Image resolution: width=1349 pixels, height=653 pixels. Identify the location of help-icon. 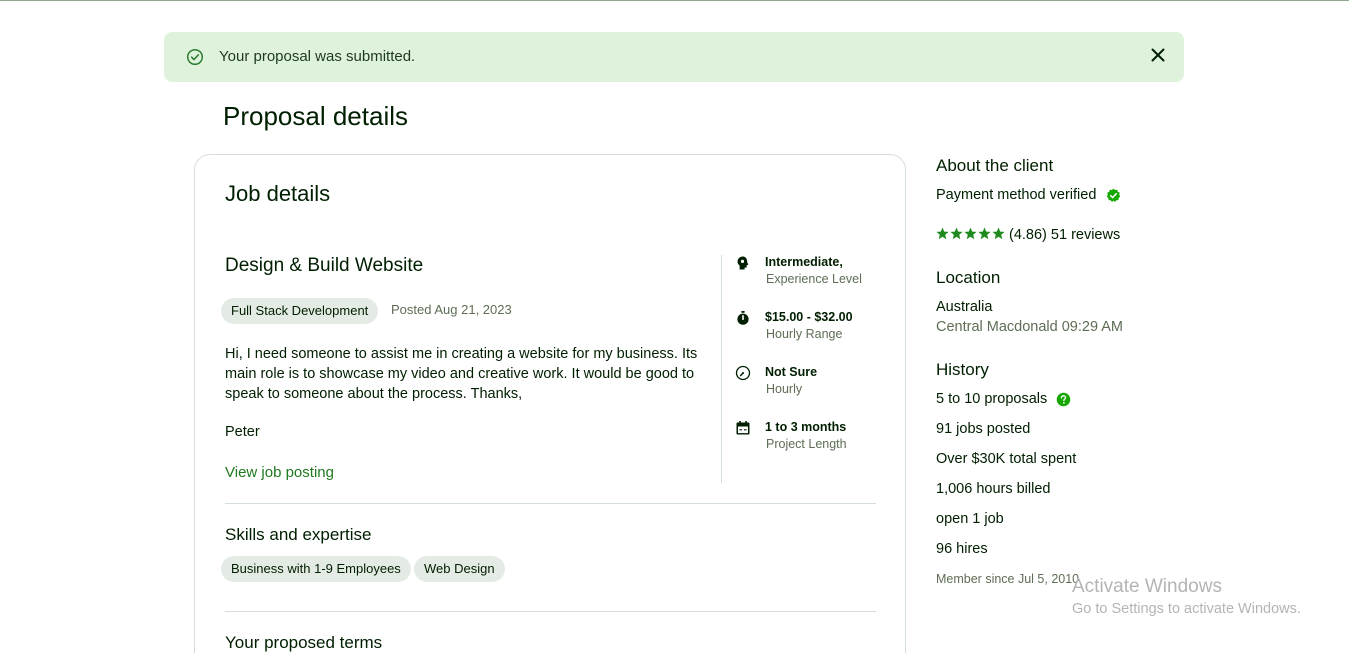
(1063, 399).